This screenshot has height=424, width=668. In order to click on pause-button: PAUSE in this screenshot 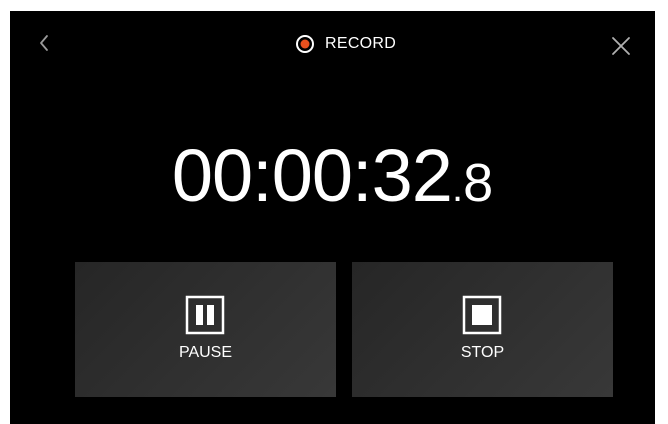, I will do `click(205, 329)`.